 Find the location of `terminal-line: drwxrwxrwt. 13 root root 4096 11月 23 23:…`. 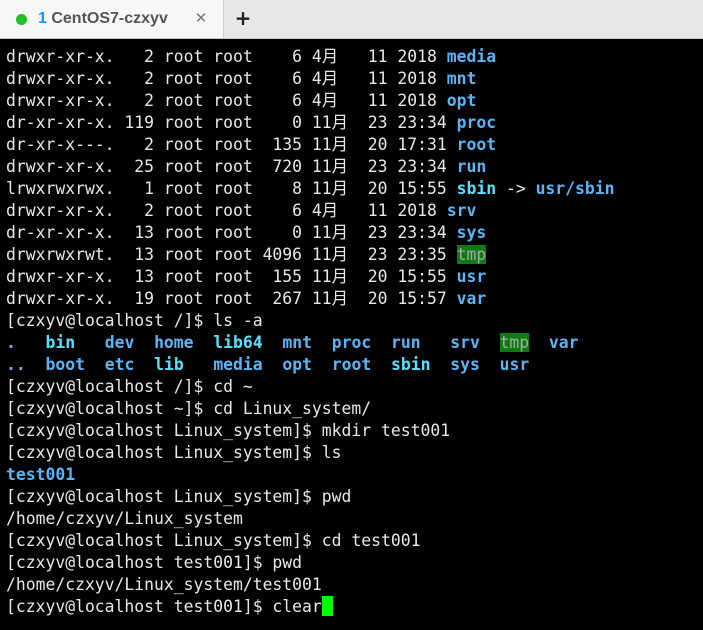

terminal-line: drwxrwxrwt. 13 root root 4096 11月 23 23:… is located at coordinates (354, 255).